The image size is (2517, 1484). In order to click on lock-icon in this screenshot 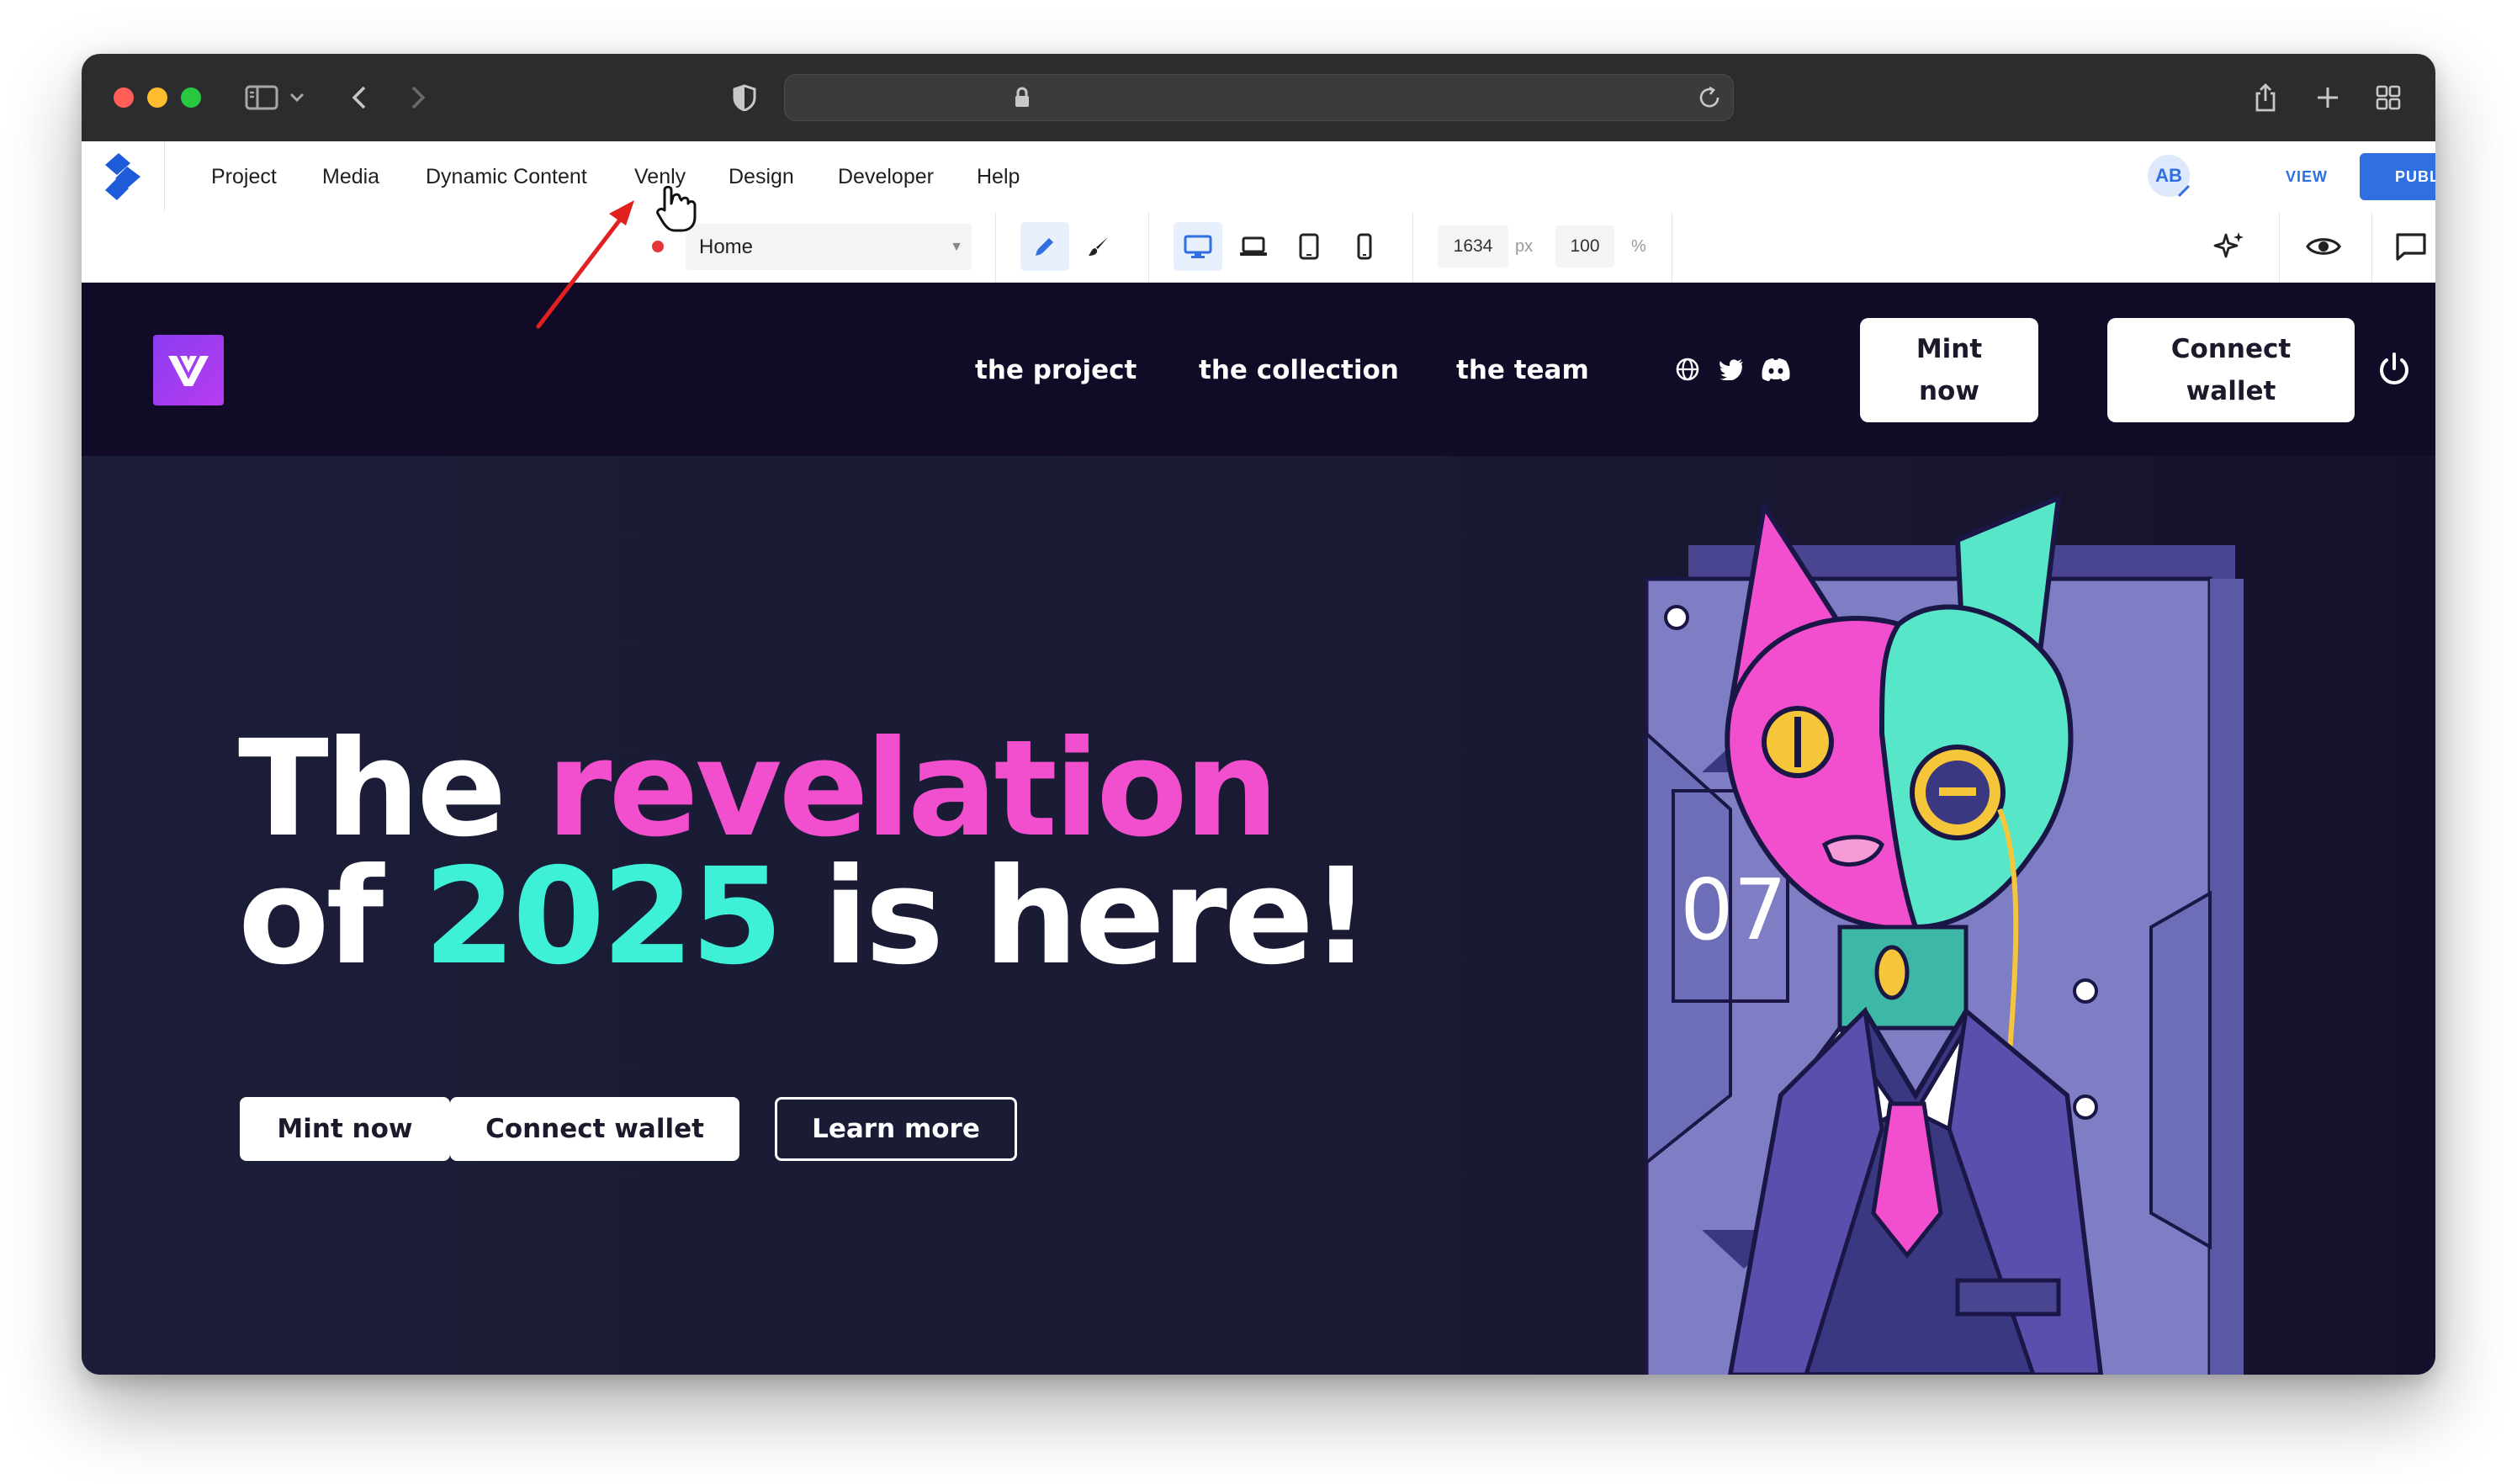, I will do `click(1022, 100)`.